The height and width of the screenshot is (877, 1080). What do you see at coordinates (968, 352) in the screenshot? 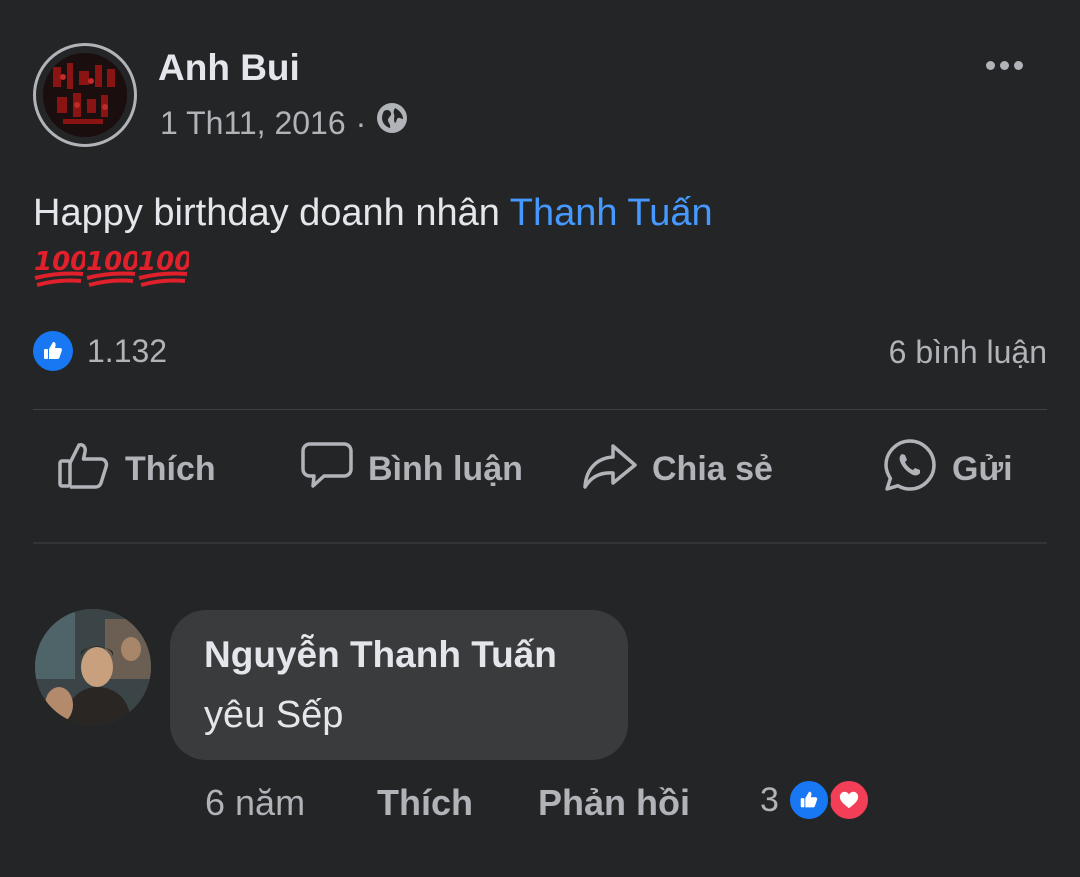
I see `comment-count: 6 bình luận` at bounding box center [968, 352].